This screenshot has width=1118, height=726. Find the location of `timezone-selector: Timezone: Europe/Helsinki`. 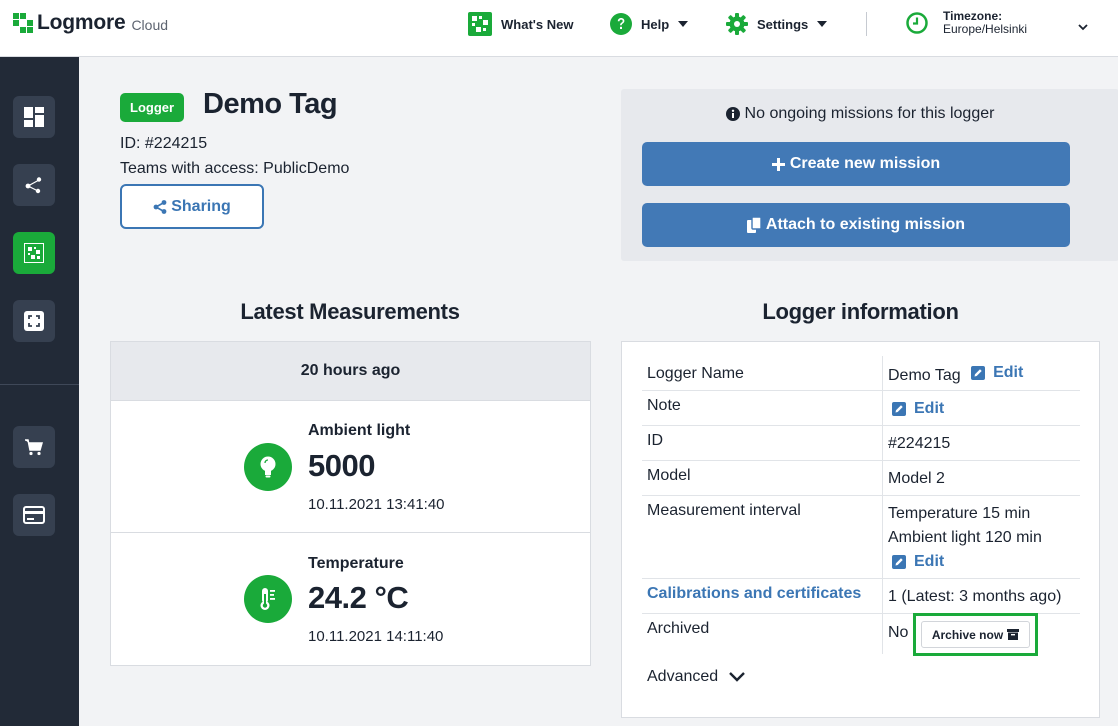

timezone-selector: Timezone: Europe/Helsinki is located at coordinates (966, 23).